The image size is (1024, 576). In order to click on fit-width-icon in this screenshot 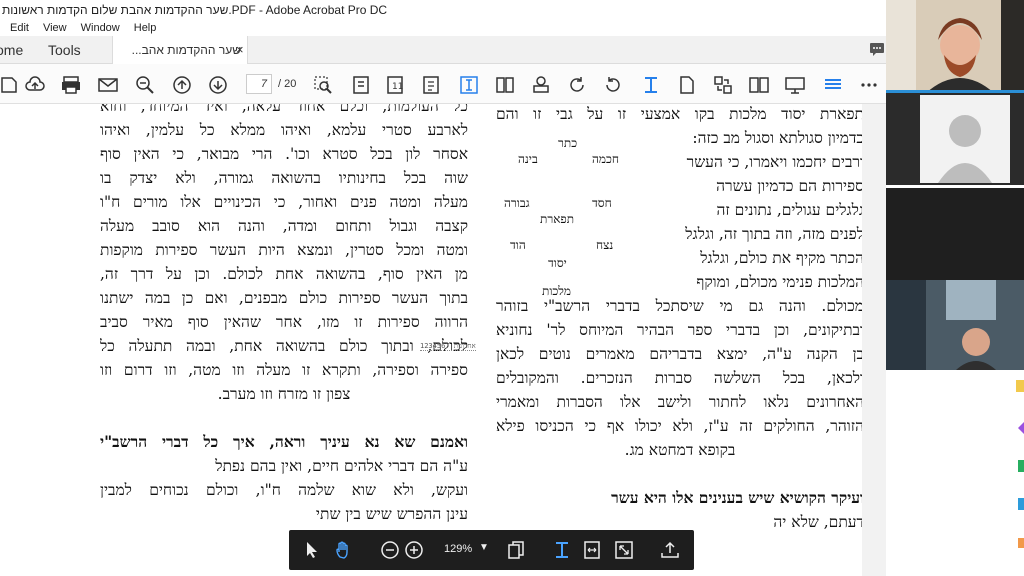, I will do `click(592, 550)`.